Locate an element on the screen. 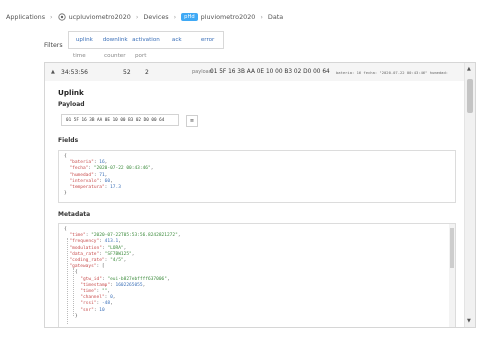  message-port: 2 is located at coordinates (147, 72).